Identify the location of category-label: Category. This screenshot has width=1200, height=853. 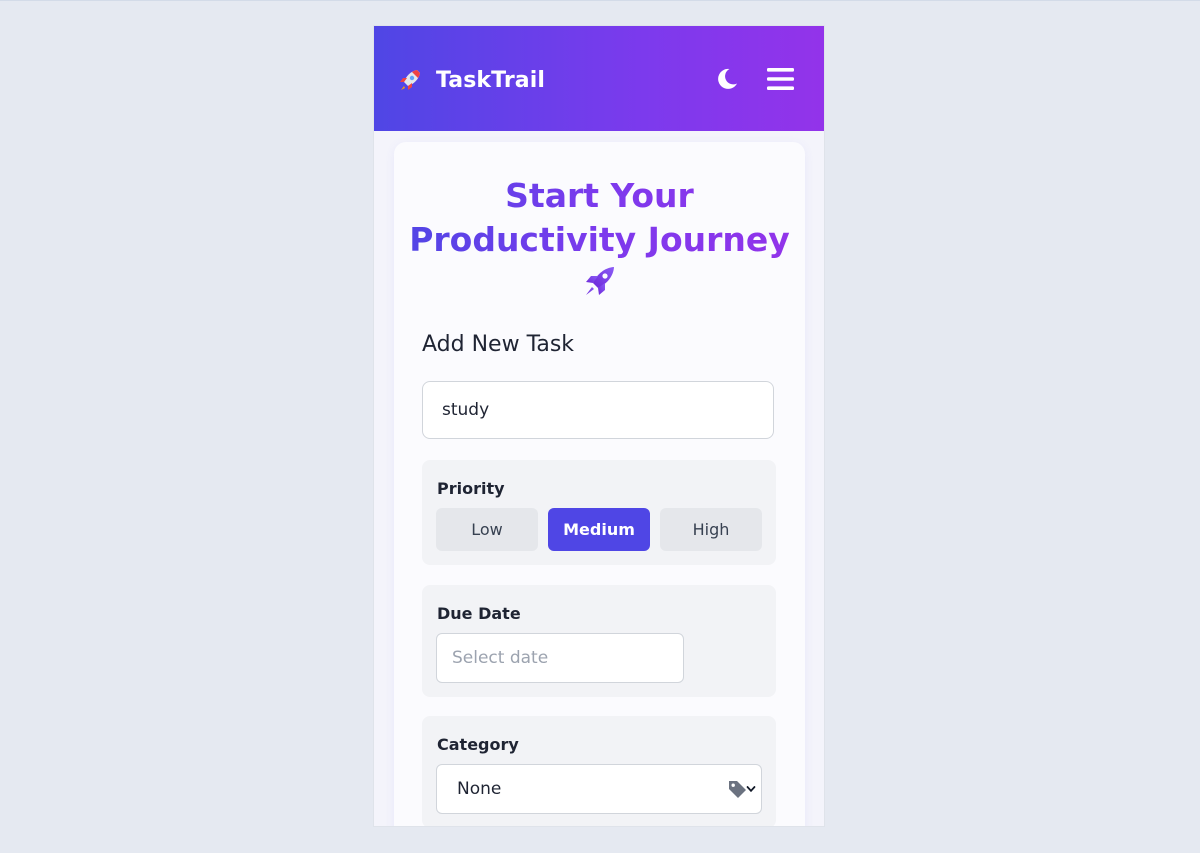
(478, 744).